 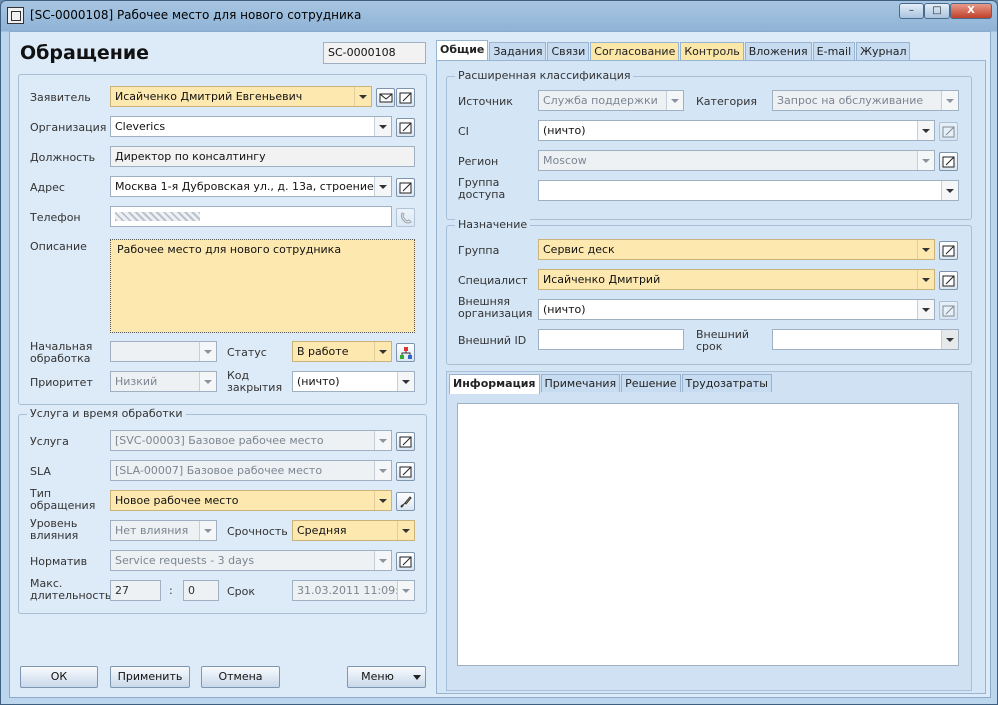 What do you see at coordinates (736, 130) in the screenshot?
I see `ci-select: (ничто)` at bounding box center [736, 130].